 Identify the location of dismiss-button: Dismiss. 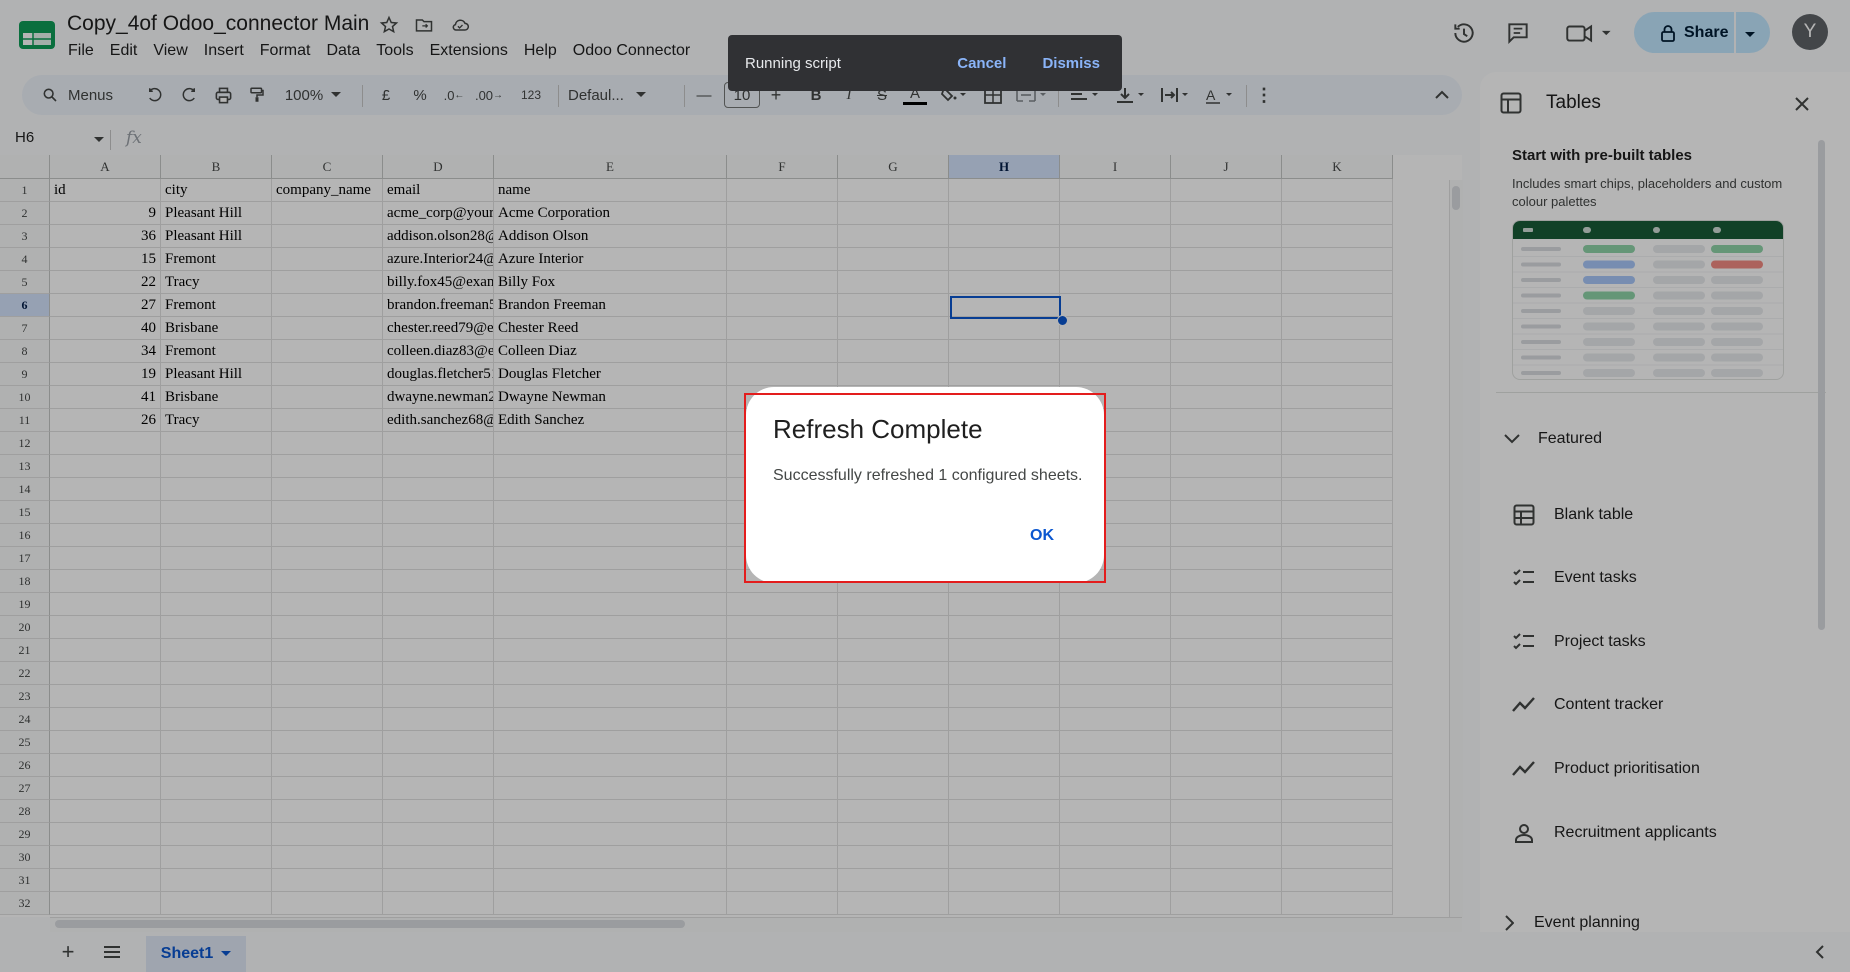
(1071, 63).